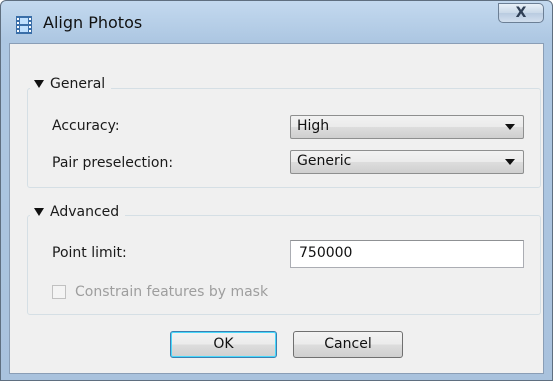  Describe the element at coordinates (276, 22) in the screenshot. I see `title-bar: Align Photos X` at that location.